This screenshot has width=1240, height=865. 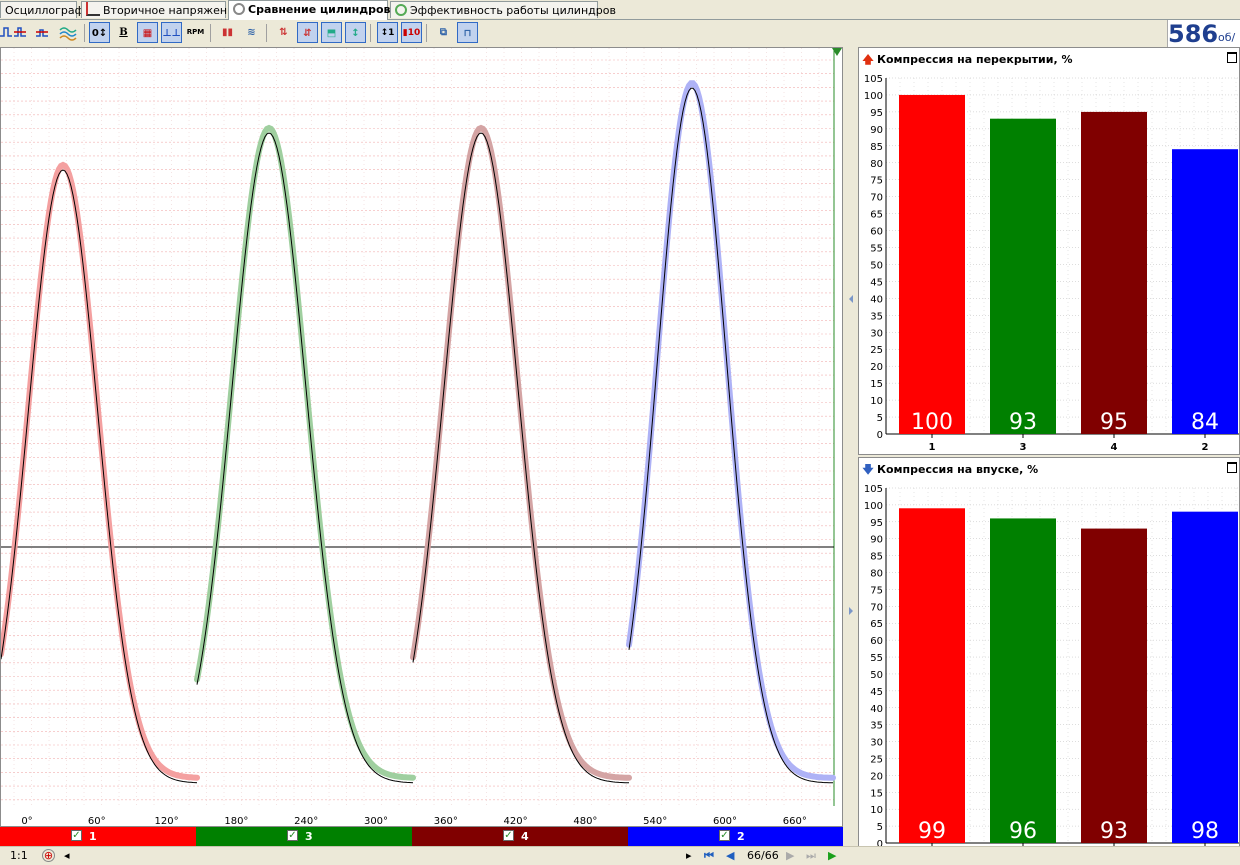 I want to click on cylinder-toggle-4: ✓ 4, so click(x=520, y=836).